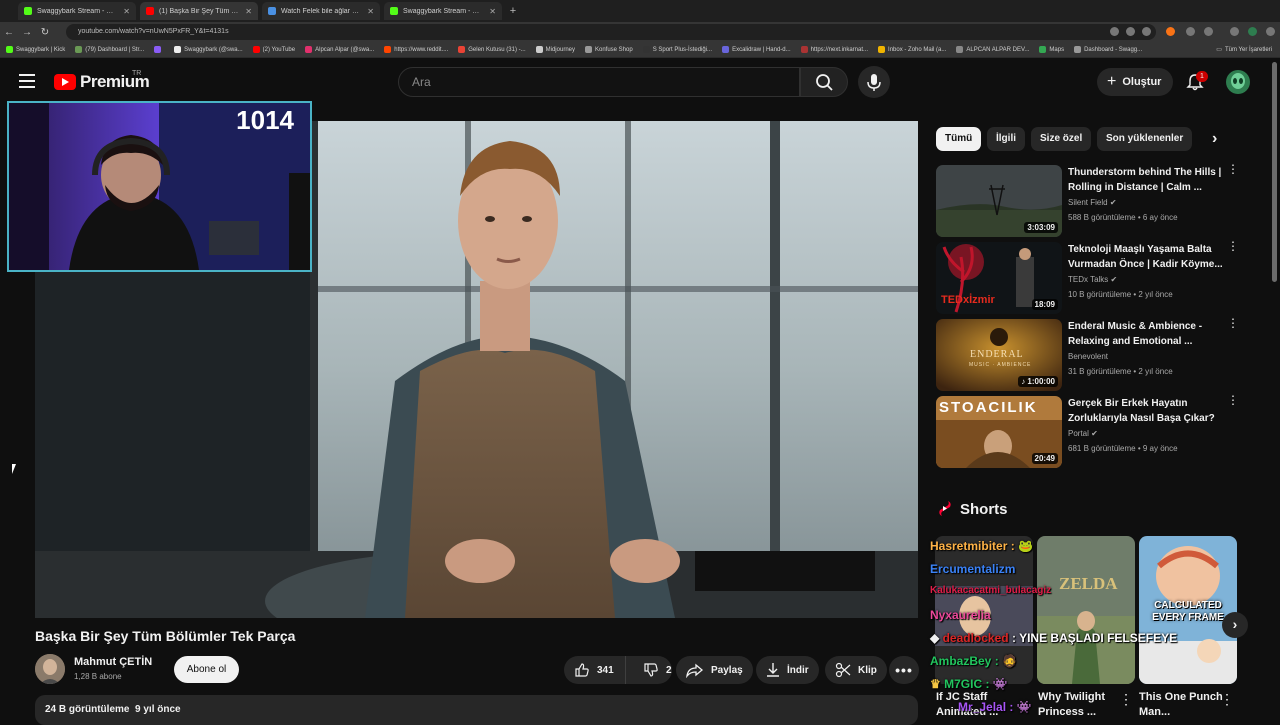  Describe the element at coordinates (1248, 50) in the screenshot. I see `all-bookmarks-button: ▭ Tüm Yer İşaretleri` at that location.